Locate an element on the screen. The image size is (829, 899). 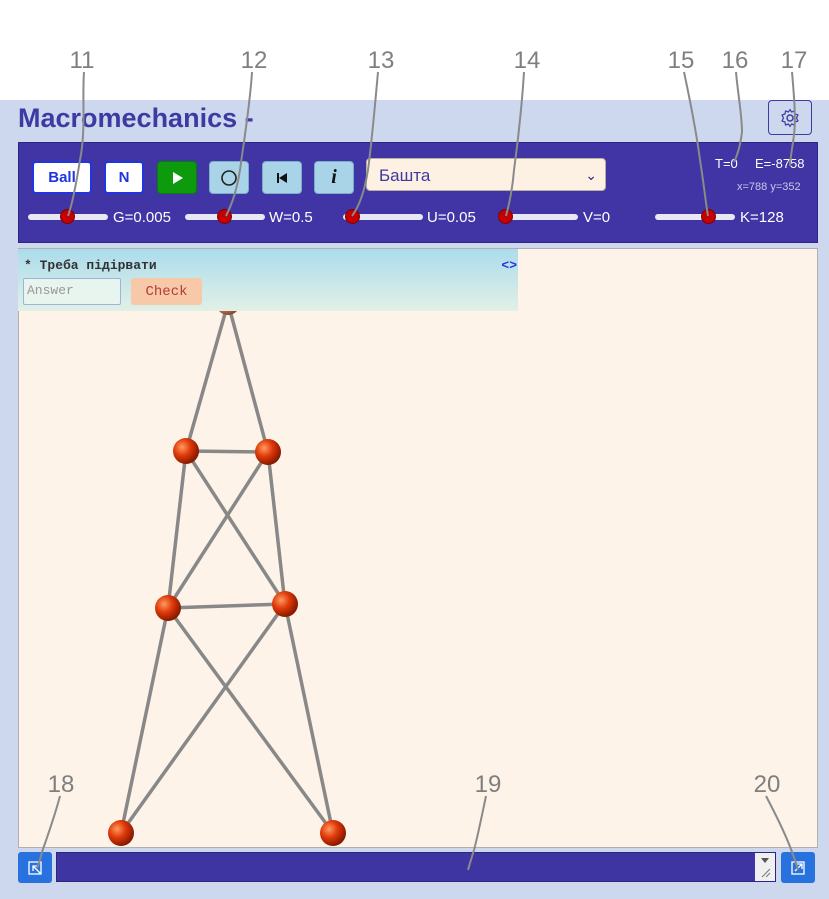
check-button: Check is located at coordinates (166, 291).